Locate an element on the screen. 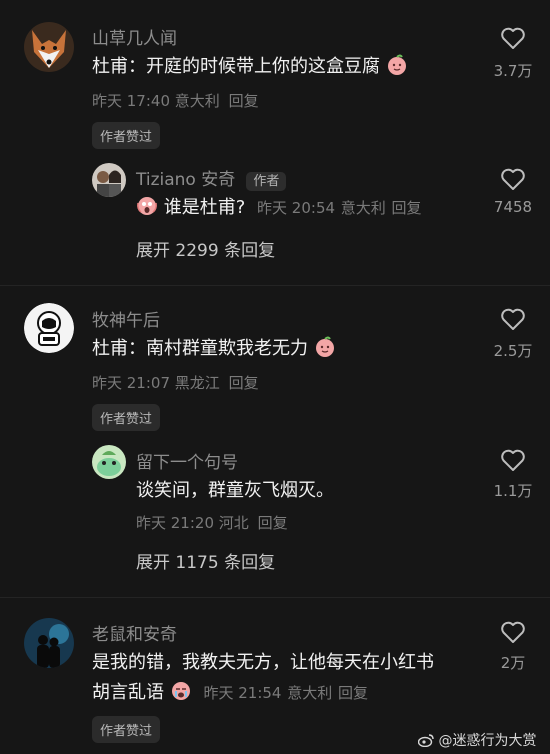 The image size is (550, 754). comment-author: 山草几人闻 is located at coordinates (134, 36).